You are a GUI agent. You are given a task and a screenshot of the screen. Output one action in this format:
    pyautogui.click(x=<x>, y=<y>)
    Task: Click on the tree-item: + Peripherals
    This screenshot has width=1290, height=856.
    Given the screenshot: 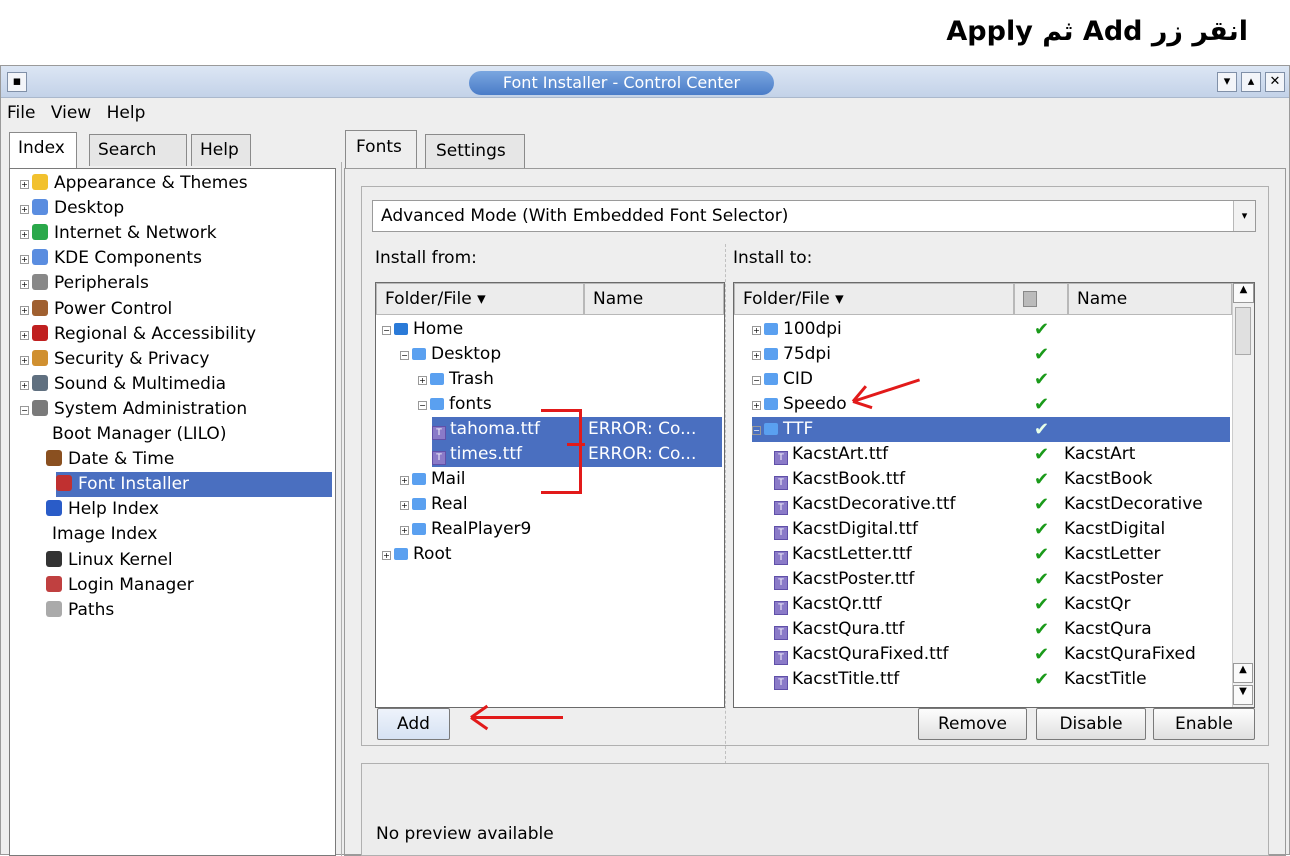 What is the action you would take?
    pyautogui.click(x=84, y=283)
    